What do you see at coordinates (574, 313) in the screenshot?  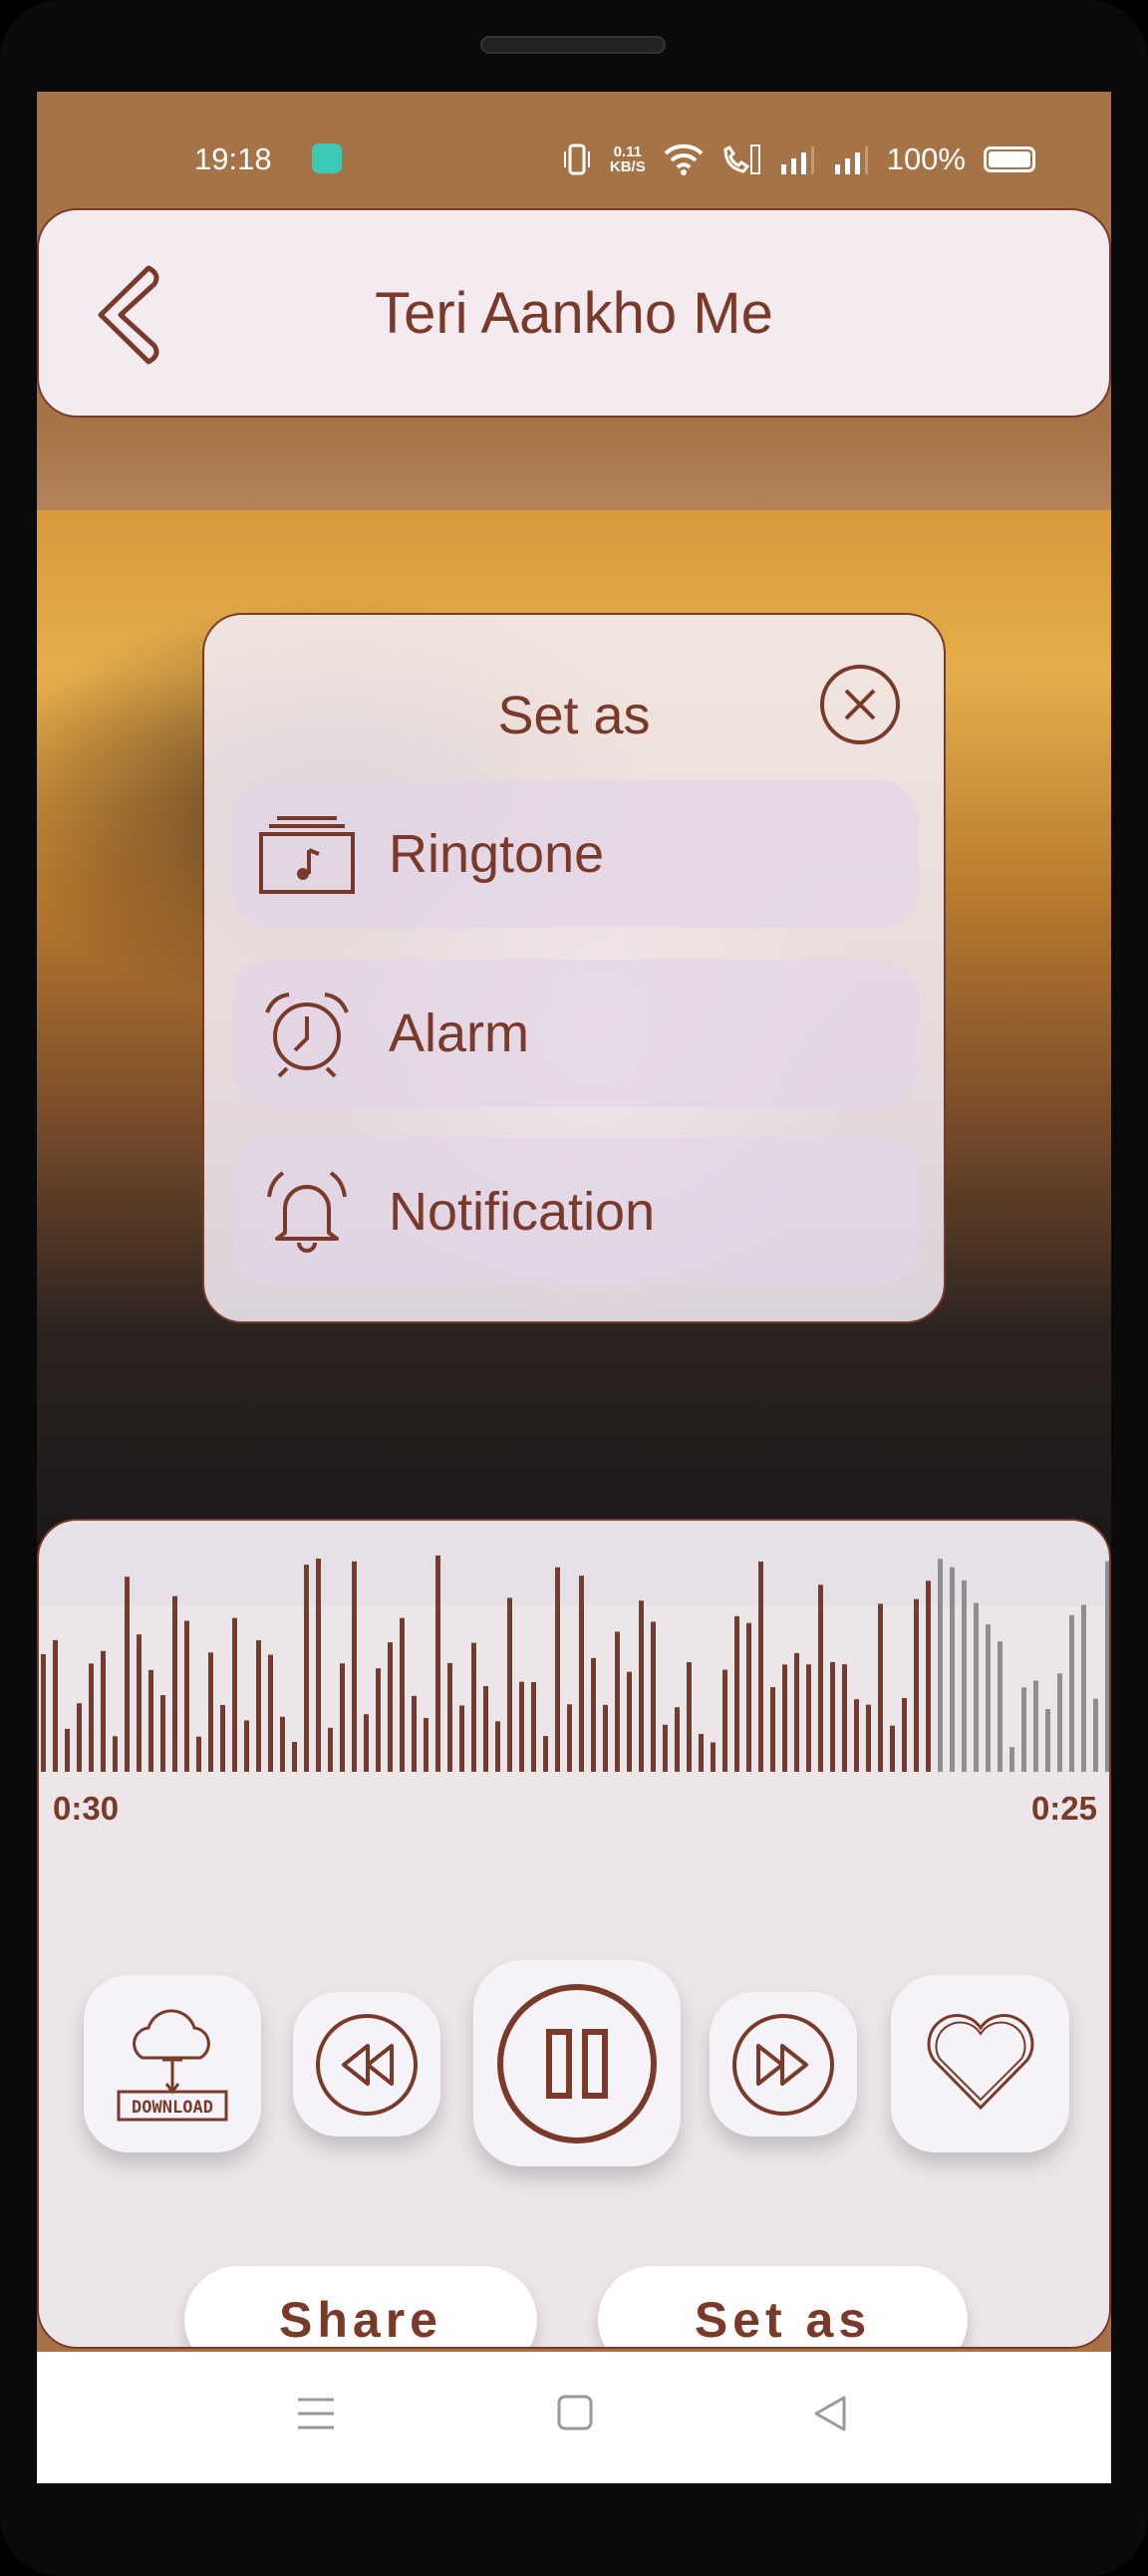 I see `song-title: Teri Aankho Me` at bounding box center [574, 313].